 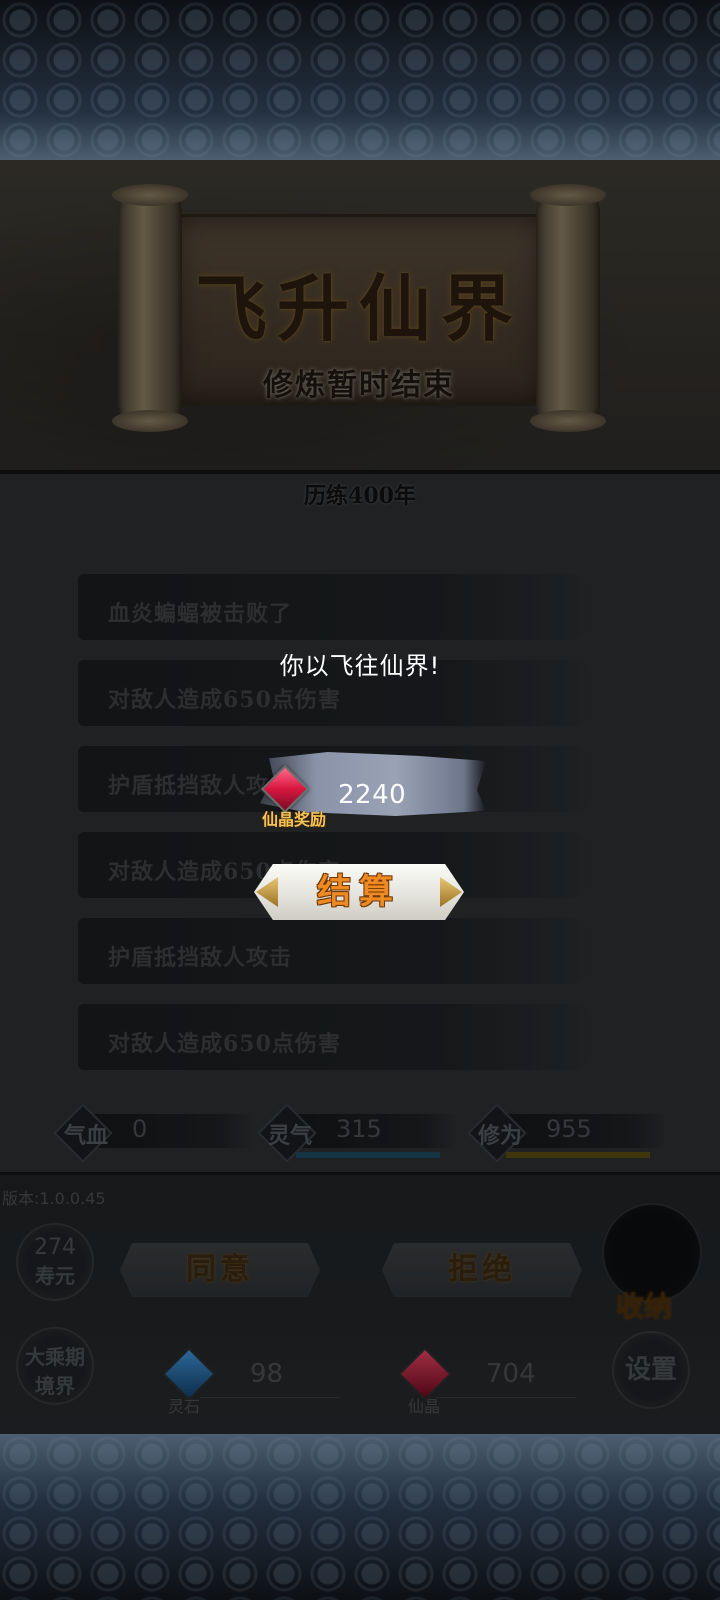 I want to click on settle-label: 结算, so click(x=359, y=892).